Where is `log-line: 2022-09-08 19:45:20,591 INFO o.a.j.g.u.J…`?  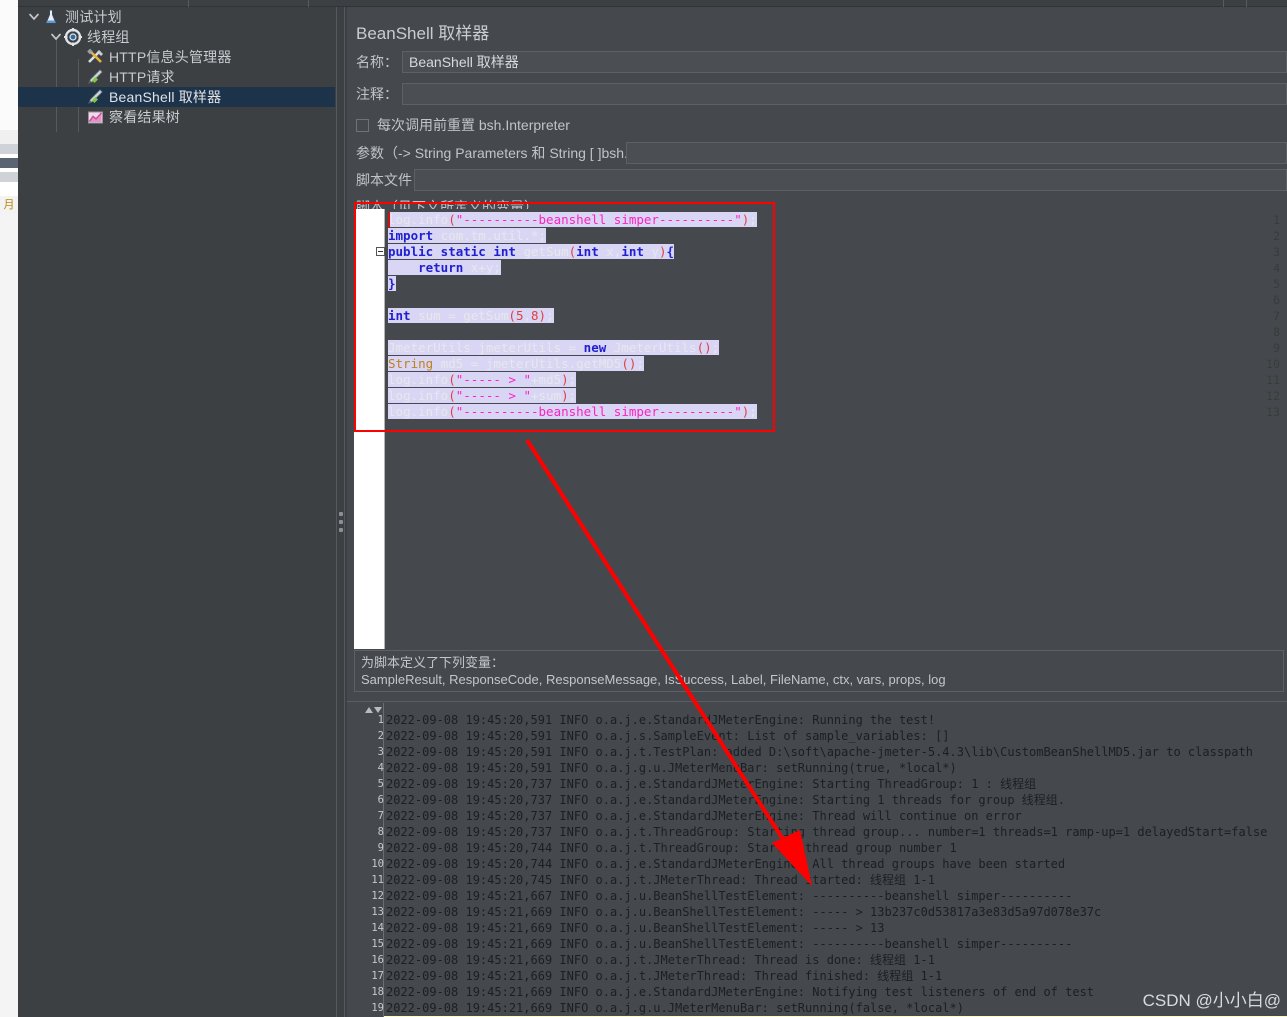
log-line: 2022-09-08 19:45:20,591 INFO o.a.j.g.u.J… is located at coordinates (671, 768).